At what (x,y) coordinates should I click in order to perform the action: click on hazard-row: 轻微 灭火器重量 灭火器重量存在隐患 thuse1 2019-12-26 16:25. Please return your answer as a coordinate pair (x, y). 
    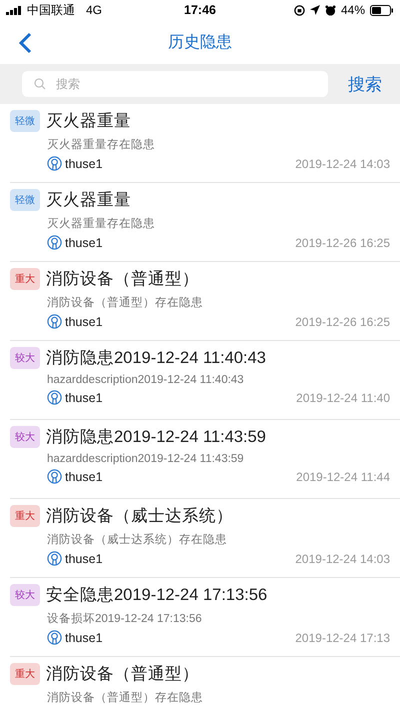
    Looking at the image, I should click on (205, 222).